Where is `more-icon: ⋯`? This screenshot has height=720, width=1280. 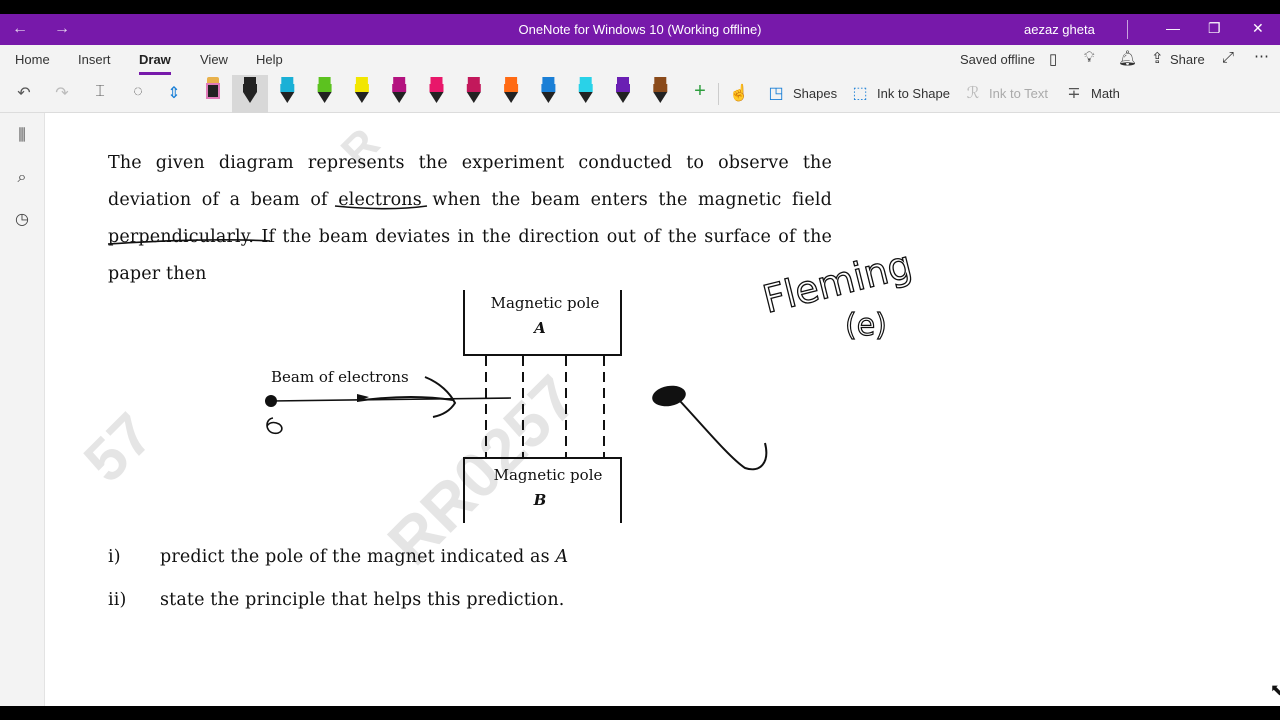 more-icon: ⋯ is located at coordinates (1261, 56).